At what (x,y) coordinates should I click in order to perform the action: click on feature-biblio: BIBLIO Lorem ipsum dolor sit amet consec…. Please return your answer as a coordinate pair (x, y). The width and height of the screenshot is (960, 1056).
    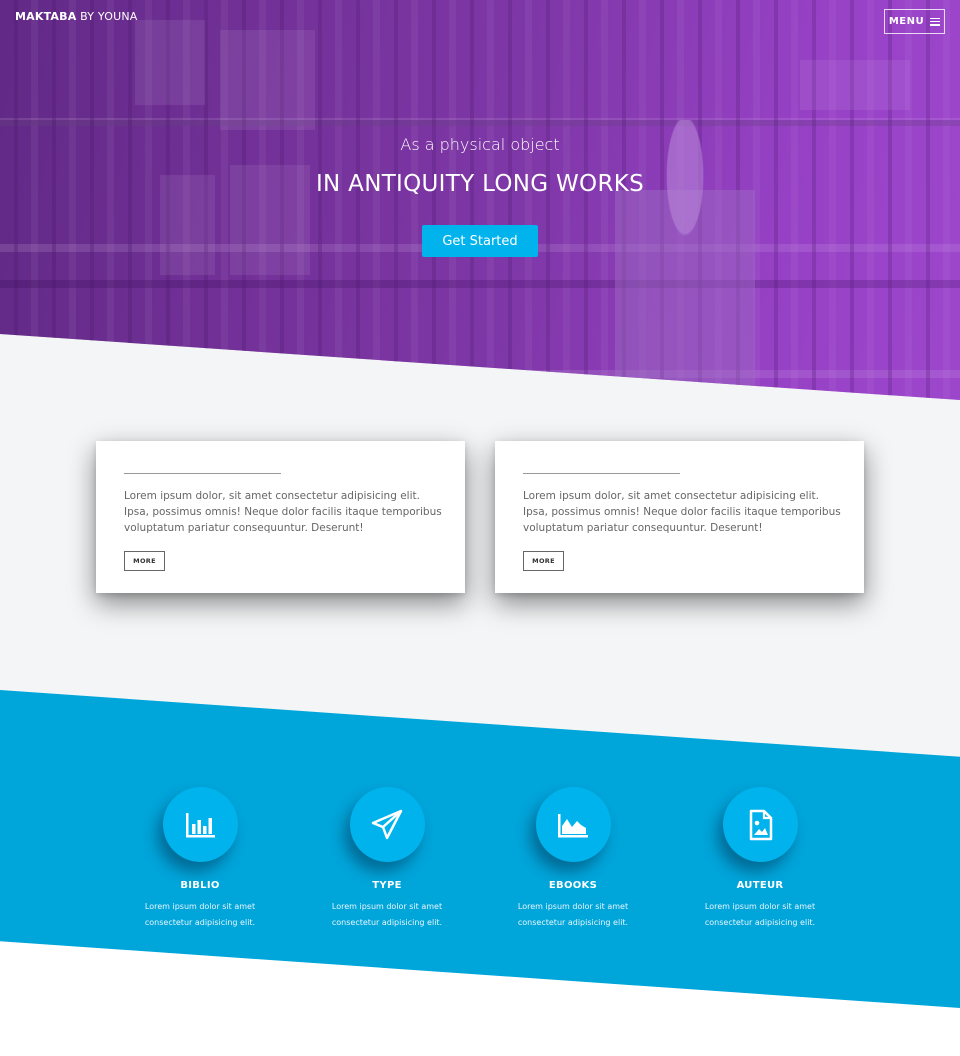
    Looking at the image, I should click on (200, 859).